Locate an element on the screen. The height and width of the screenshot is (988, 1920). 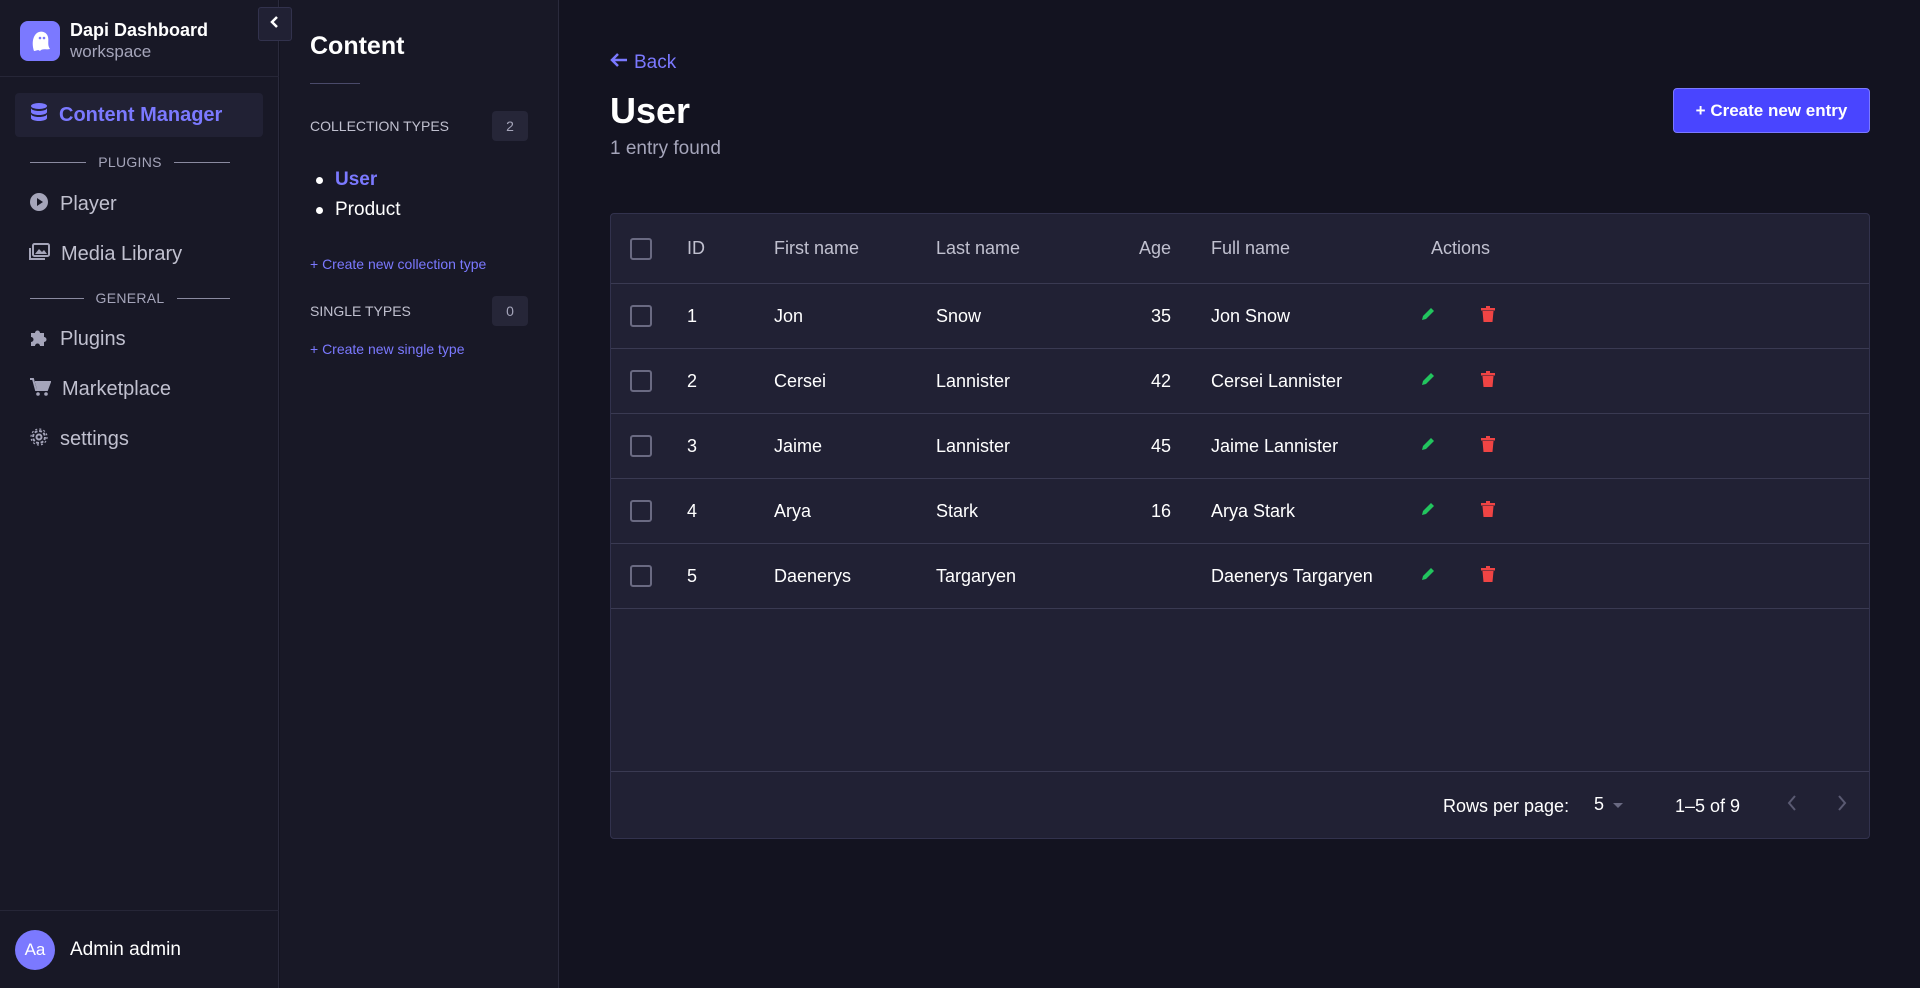
nav-media-library-label: Media Library is located at coordinates (122, 253).